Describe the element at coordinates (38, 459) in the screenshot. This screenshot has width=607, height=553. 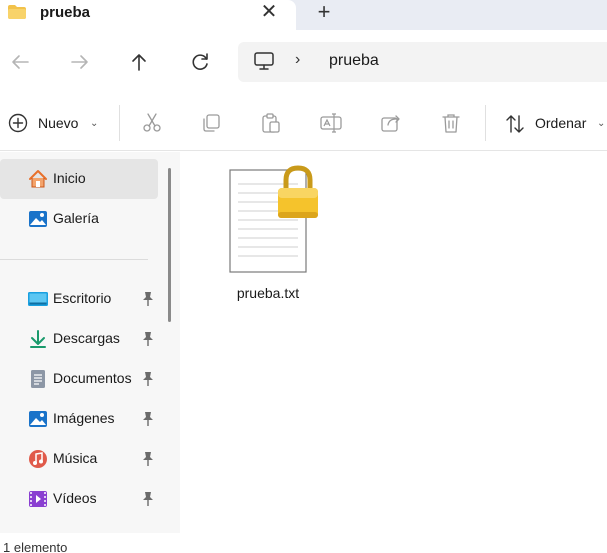
I see `music-icon` at that location.